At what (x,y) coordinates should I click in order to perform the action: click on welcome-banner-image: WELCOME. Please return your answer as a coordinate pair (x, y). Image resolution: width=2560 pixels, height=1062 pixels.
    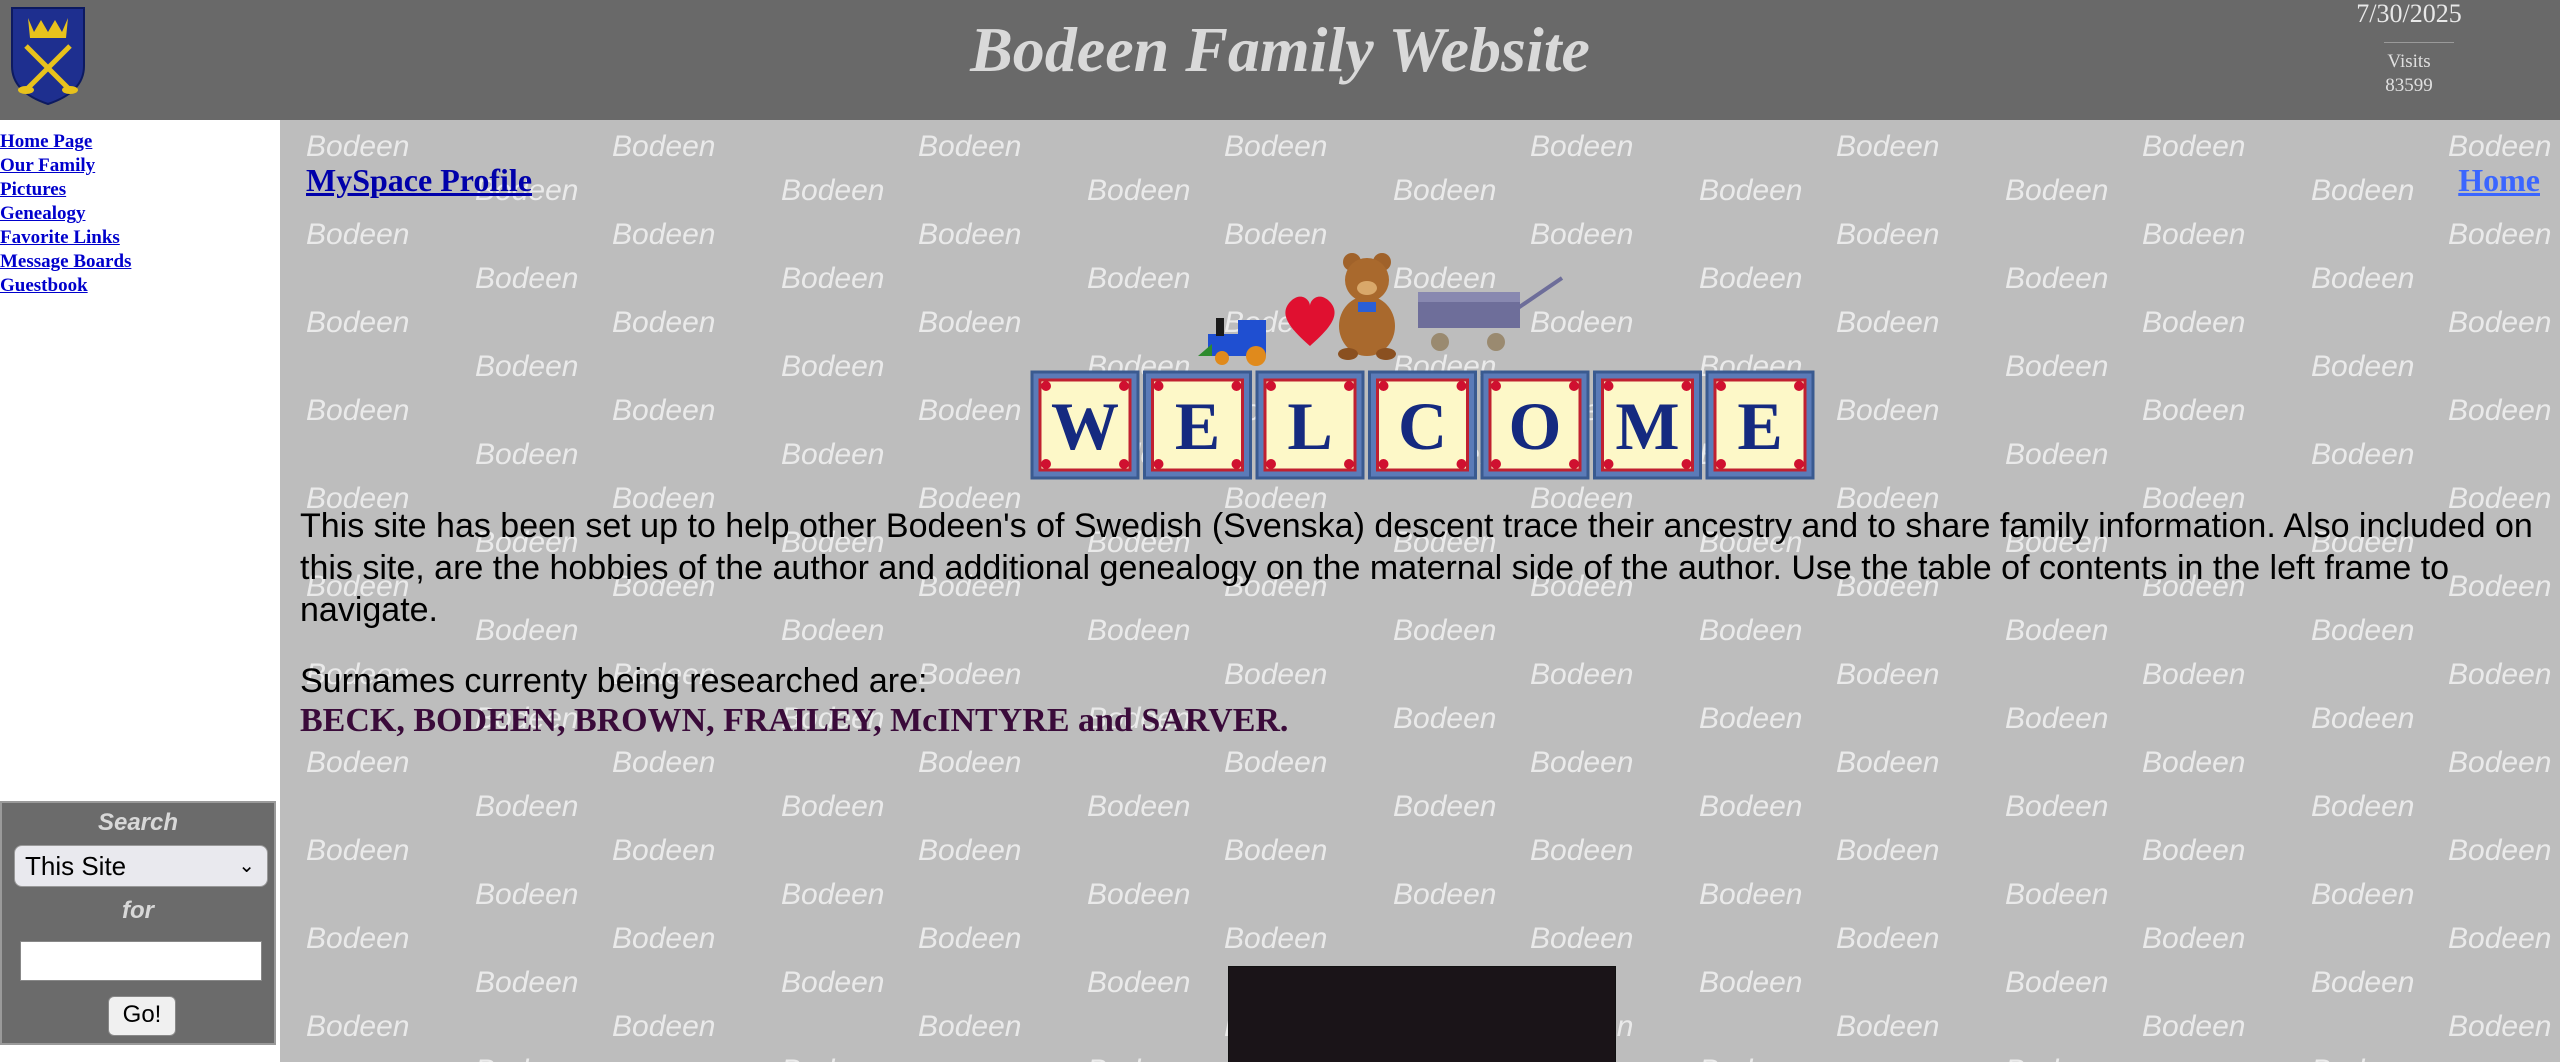
    Looking at the image, I should click on (1422, 366).